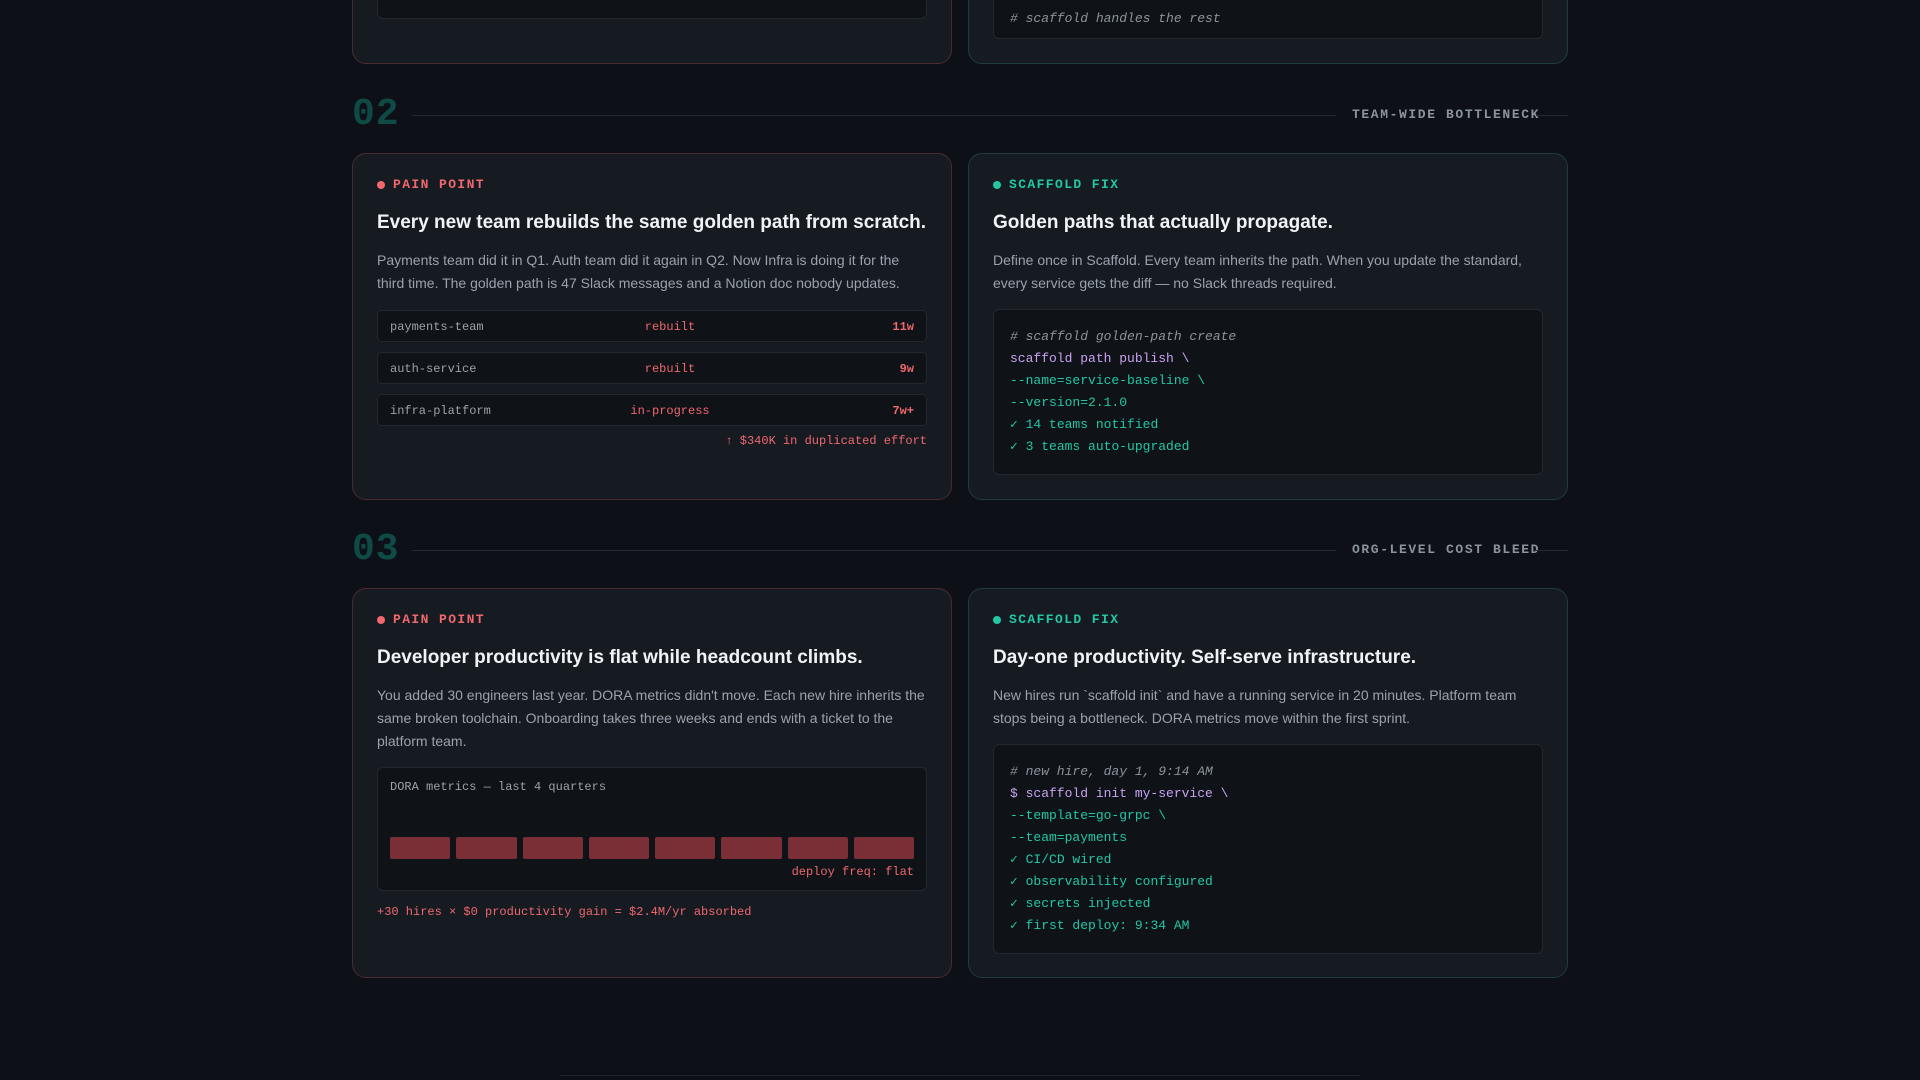  What do you see at coordinates (906, 369) in the screenshot?
I see `row-duration: 9w` at bounding box center [906, 369].